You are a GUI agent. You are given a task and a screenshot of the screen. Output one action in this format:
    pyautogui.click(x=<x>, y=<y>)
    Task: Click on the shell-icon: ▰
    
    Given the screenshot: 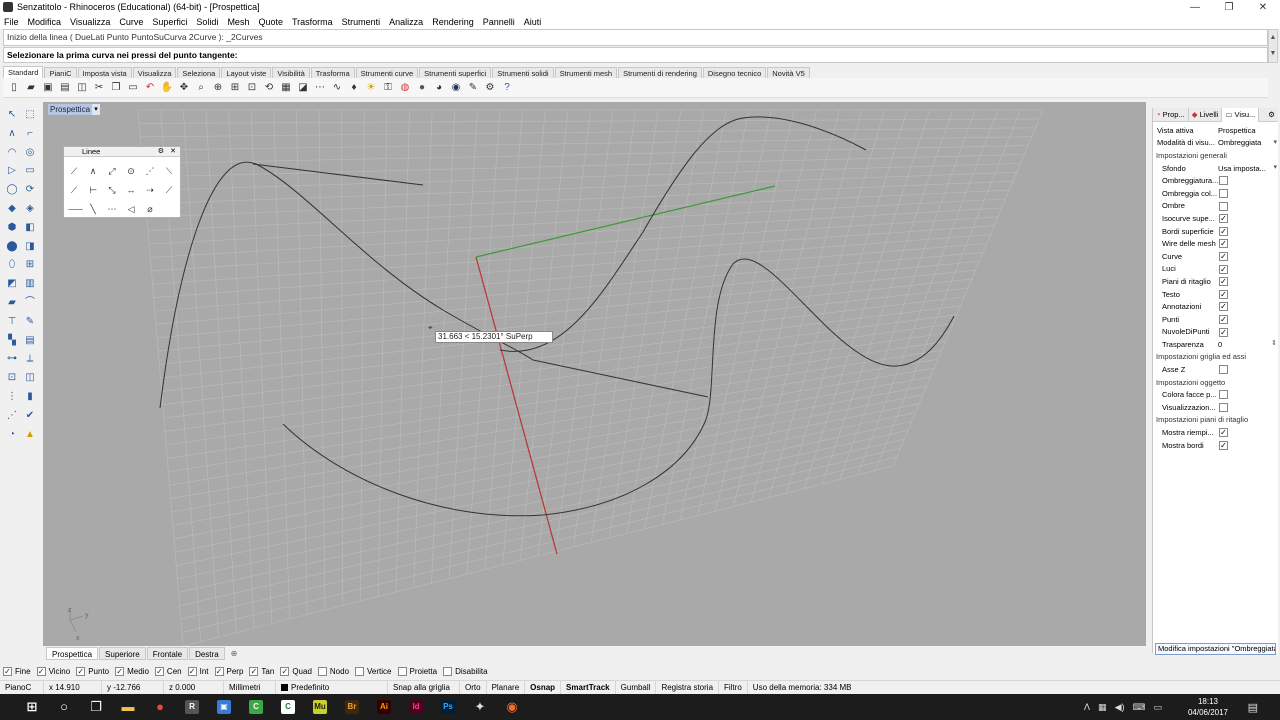 What is the action you would take?
    pyautogui.click(x=12, y=303)
    